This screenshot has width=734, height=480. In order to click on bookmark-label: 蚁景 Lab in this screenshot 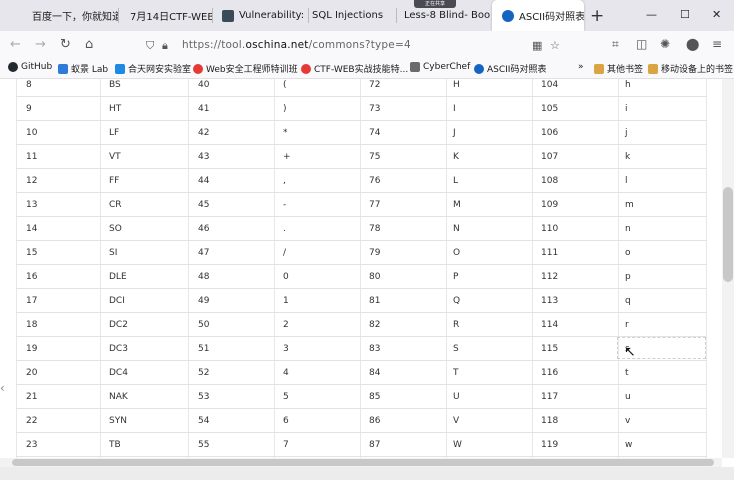, I will do `click(90, 70)`.